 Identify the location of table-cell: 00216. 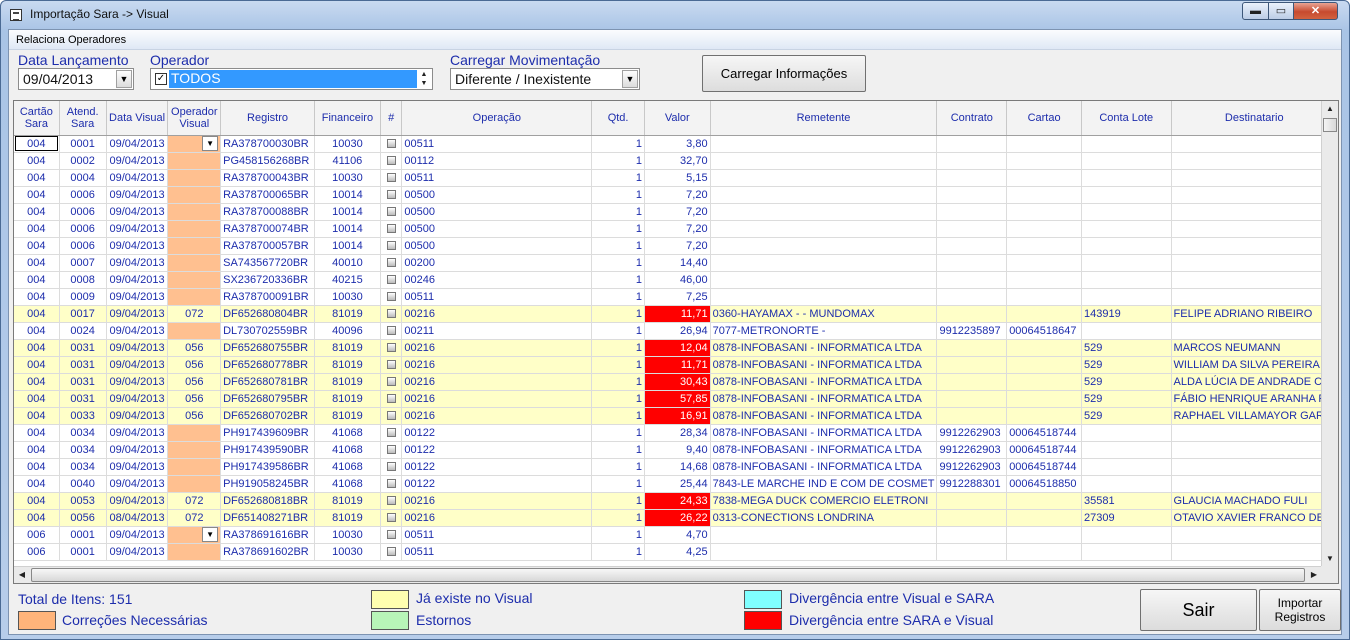
(497, 348).